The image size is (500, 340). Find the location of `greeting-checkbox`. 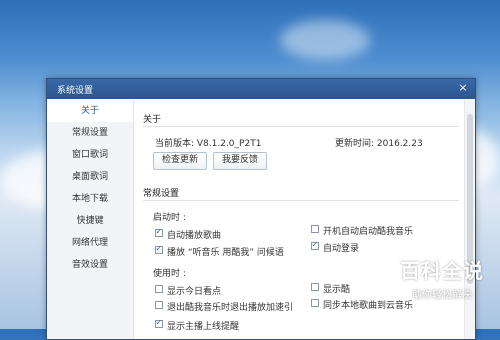

greeting-checkbox is located at coordinates (159, 249).